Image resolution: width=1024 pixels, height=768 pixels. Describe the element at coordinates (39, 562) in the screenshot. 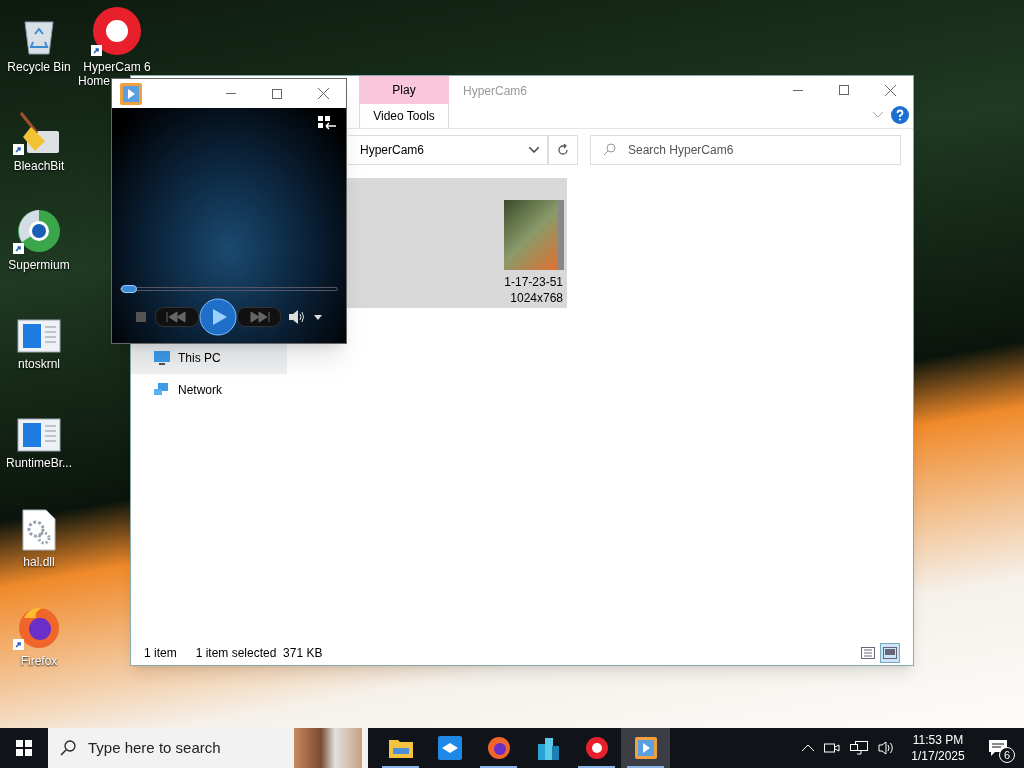

I see `desktop-icon-label: hal.dll` at that location.